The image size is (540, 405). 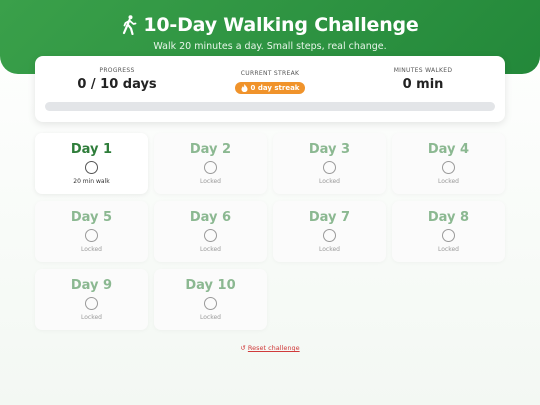 I want to click on page-title-row: 10-Day Walking Challenge, so click(x=270, y=25).